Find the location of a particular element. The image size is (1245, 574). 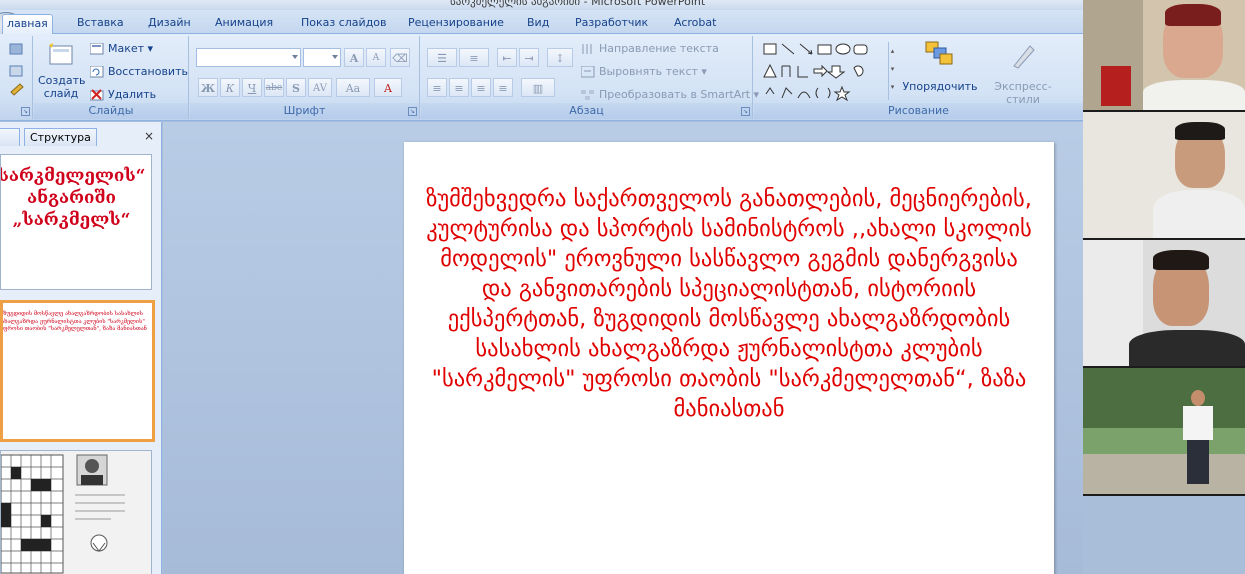

layout-label: Макет is located at coordinates (126, 48).